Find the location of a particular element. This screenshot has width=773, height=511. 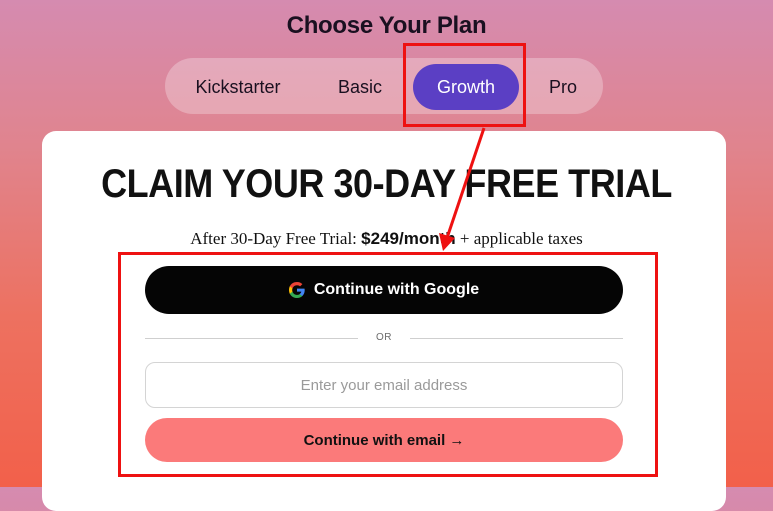

google-icon is located at coordinates (296, 290).